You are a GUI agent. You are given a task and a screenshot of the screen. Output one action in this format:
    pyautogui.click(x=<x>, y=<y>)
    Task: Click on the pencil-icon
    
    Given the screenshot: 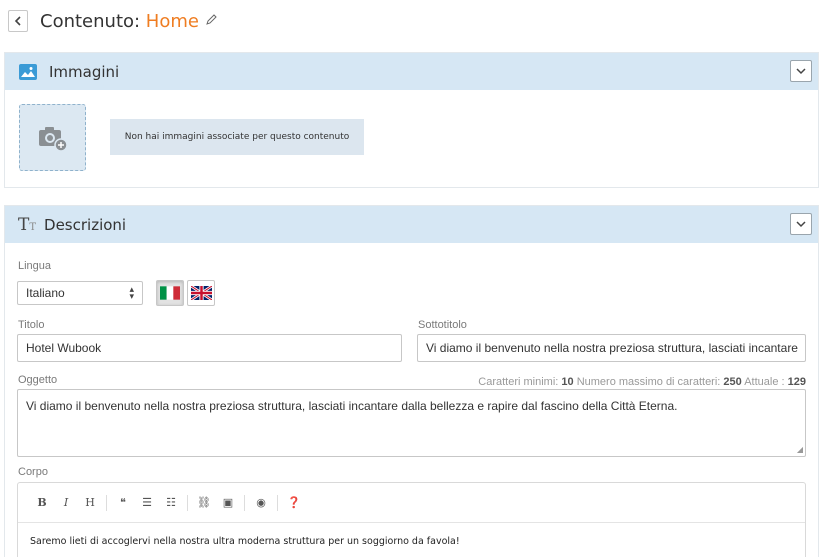 What is the action you would take?
    pyautogui.click(x=211, y=21)
    